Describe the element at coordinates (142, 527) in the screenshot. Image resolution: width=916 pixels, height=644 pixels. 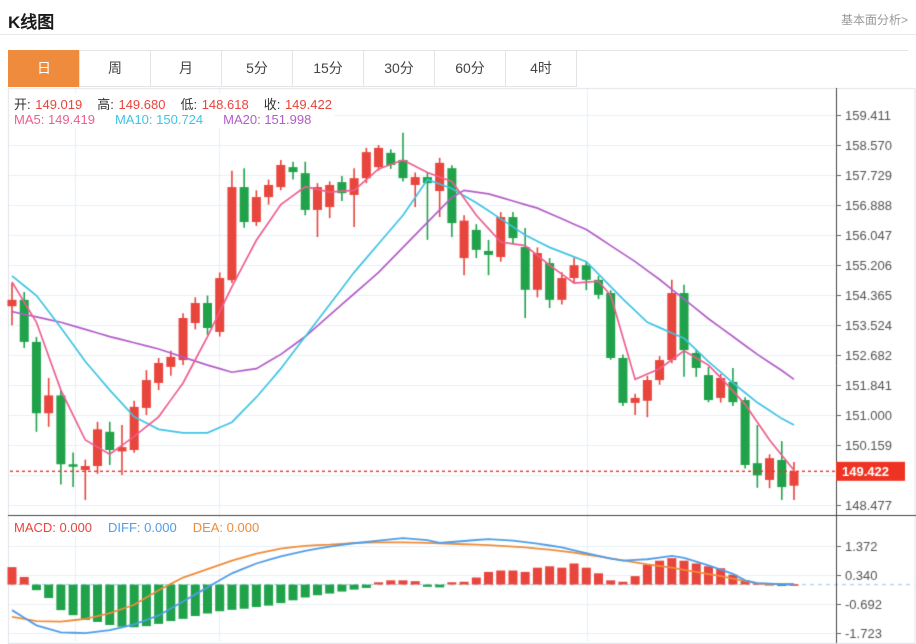
I see `legend-item: DIFF: 0.000` at that location.